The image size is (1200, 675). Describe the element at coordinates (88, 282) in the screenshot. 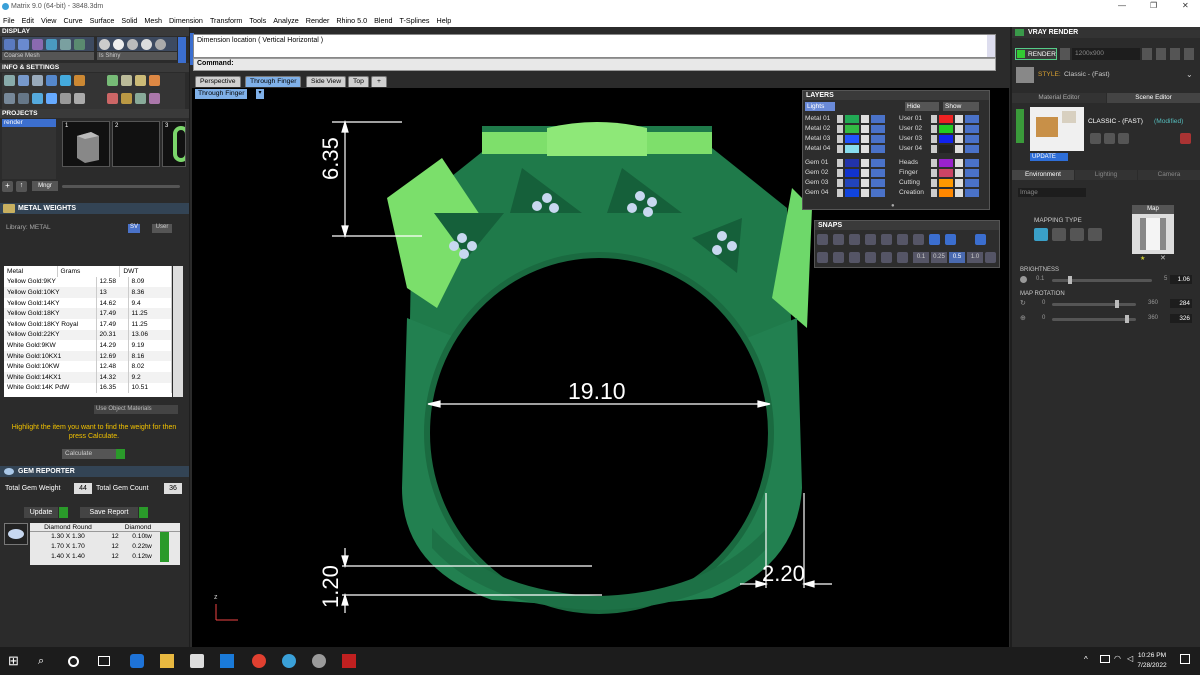

I see `metal-row: Yellow Gold:9KY 12.58 8.09` at that location.